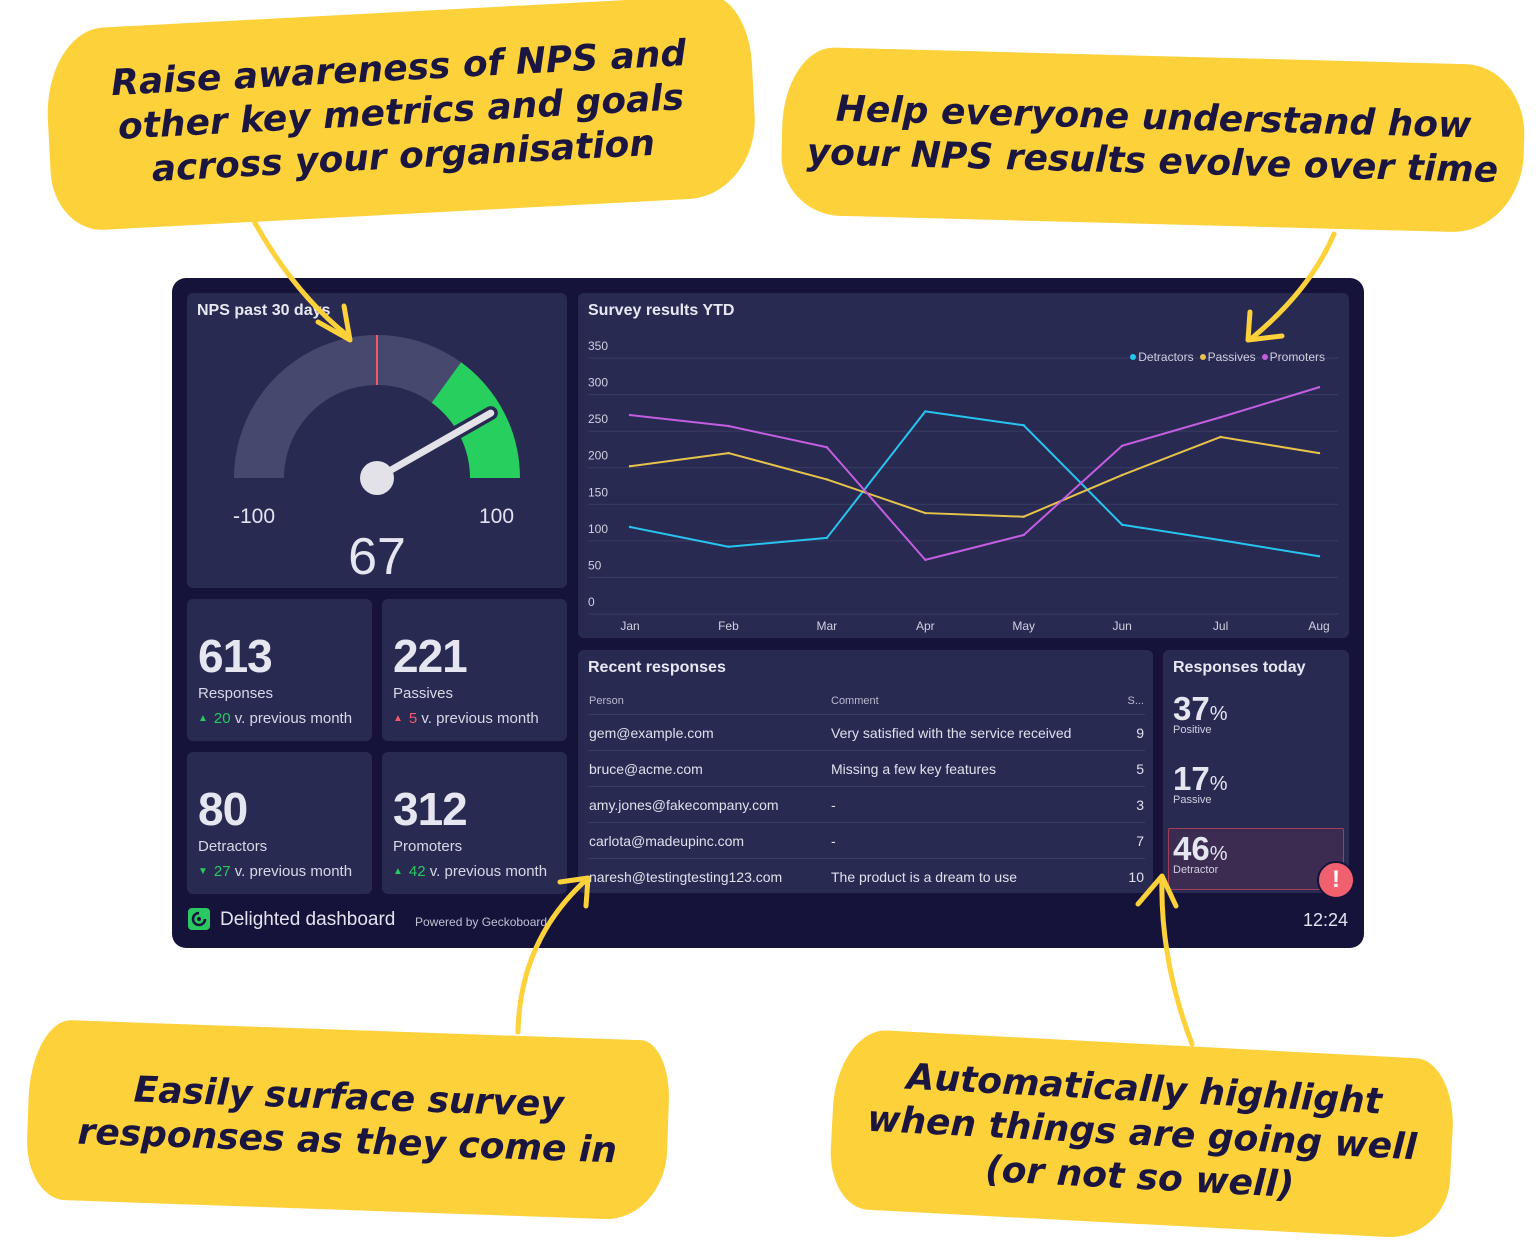  Describe the element at coordinates (924, 876) in the screenshot. I see `cell-comment: The product is a dream to use` at that location.